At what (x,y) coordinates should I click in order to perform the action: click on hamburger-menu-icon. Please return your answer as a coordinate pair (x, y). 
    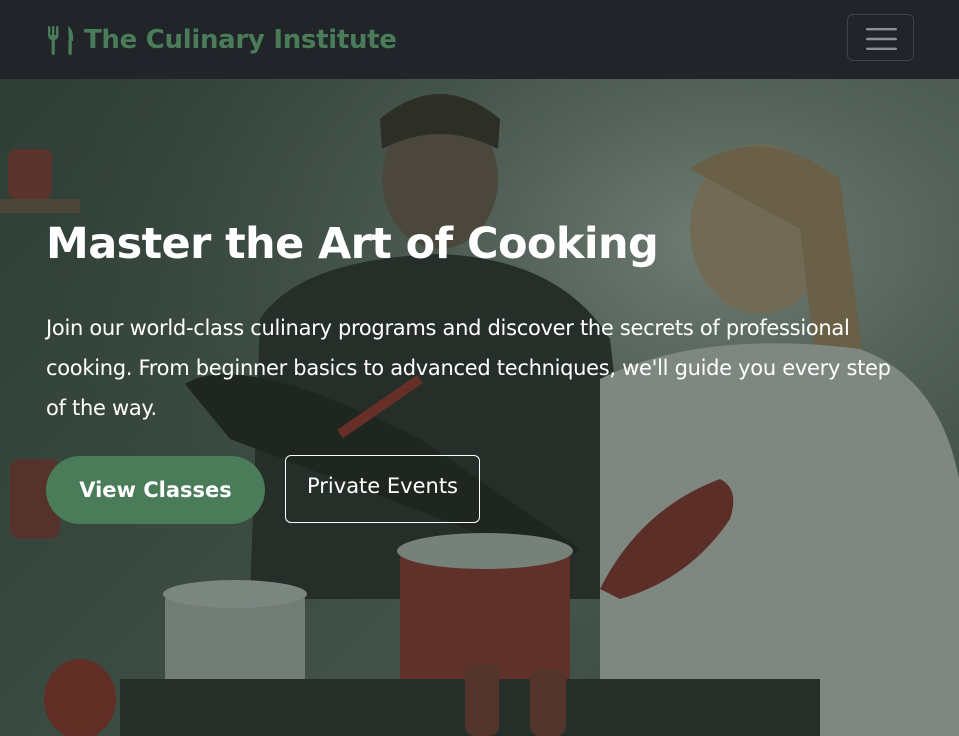
    Looking at the image, I should click on (881, 39).